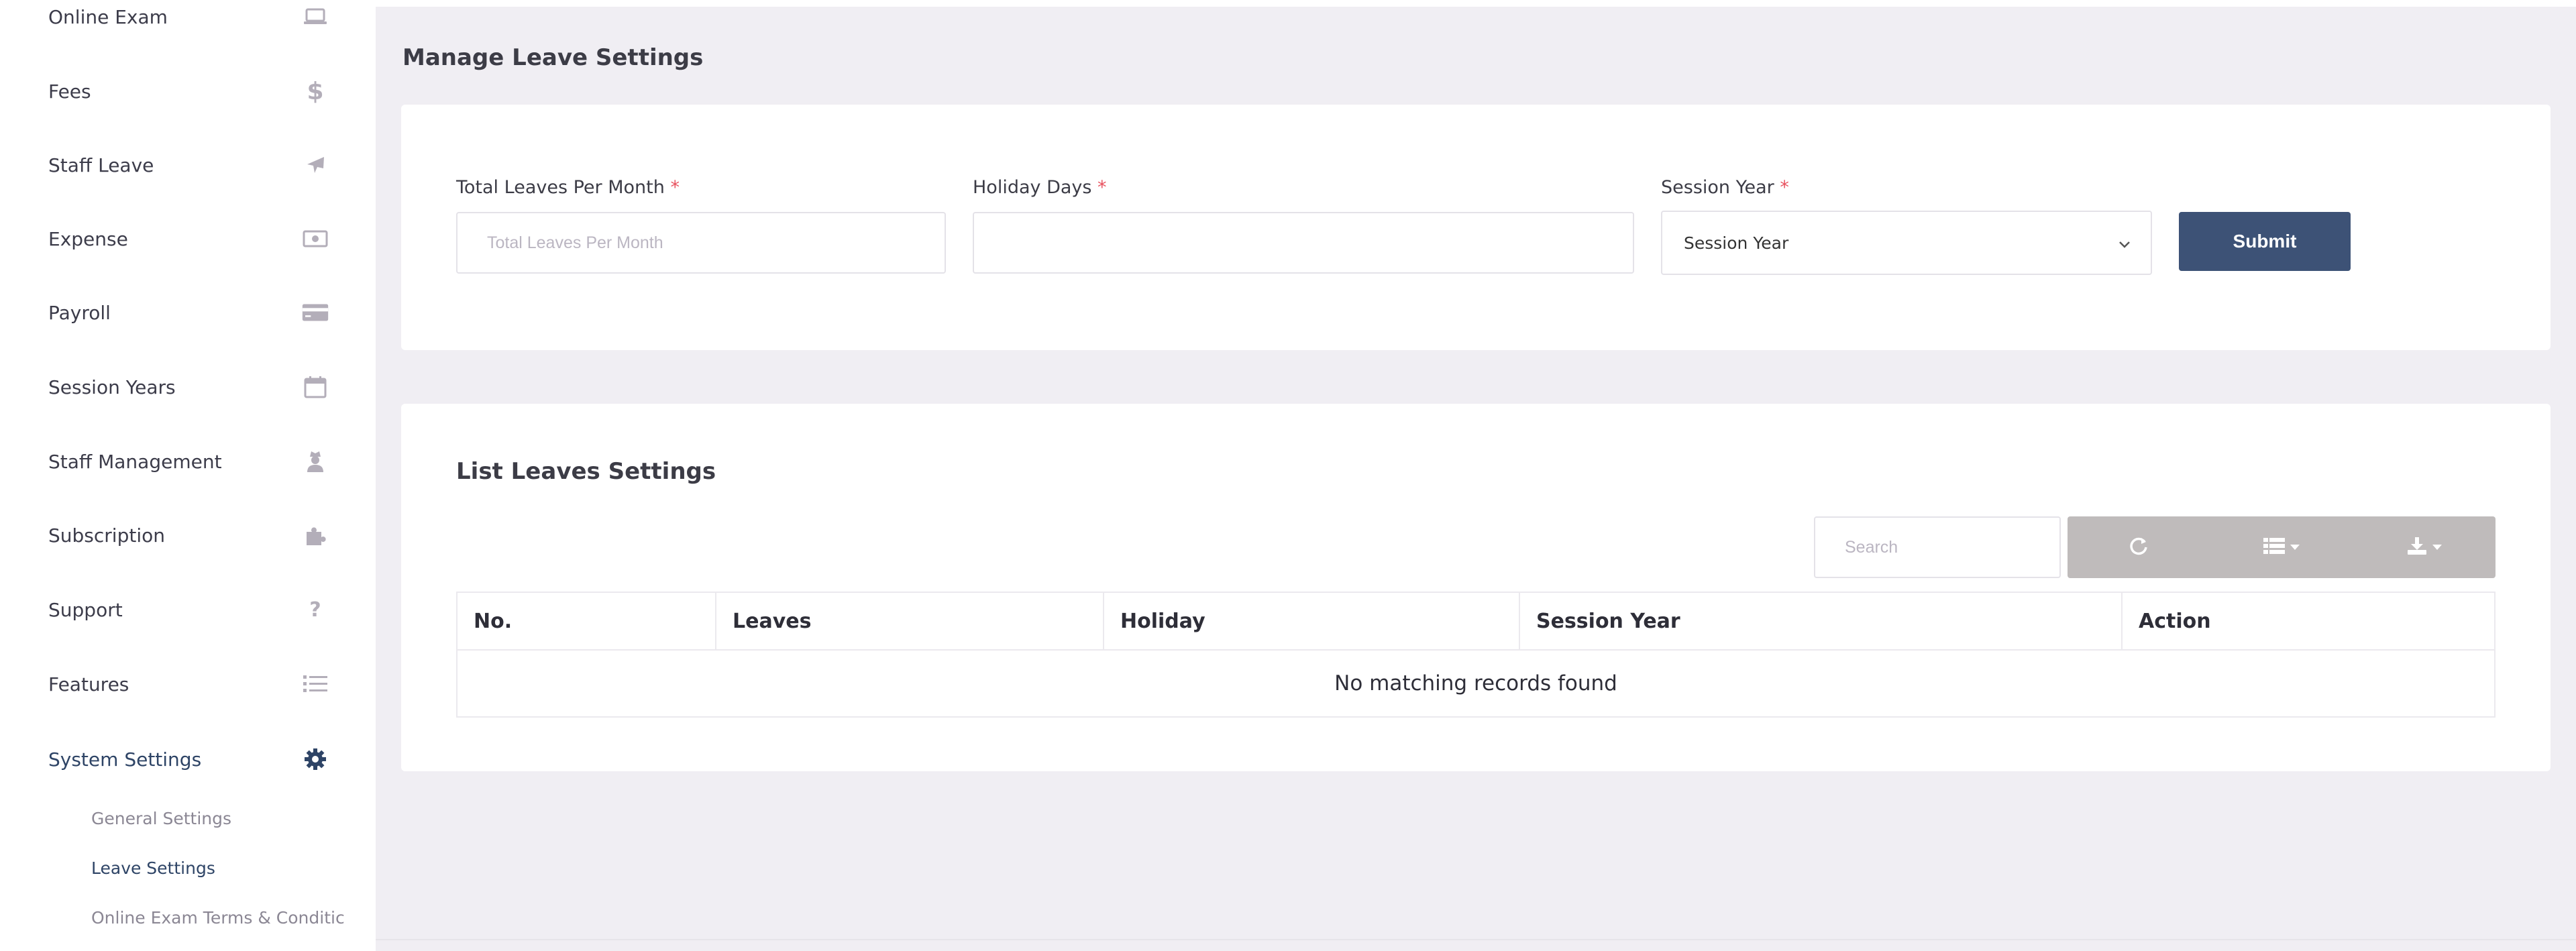  I want to click on sidebar-item-staff-management: Staff Management, so click(188, 461).